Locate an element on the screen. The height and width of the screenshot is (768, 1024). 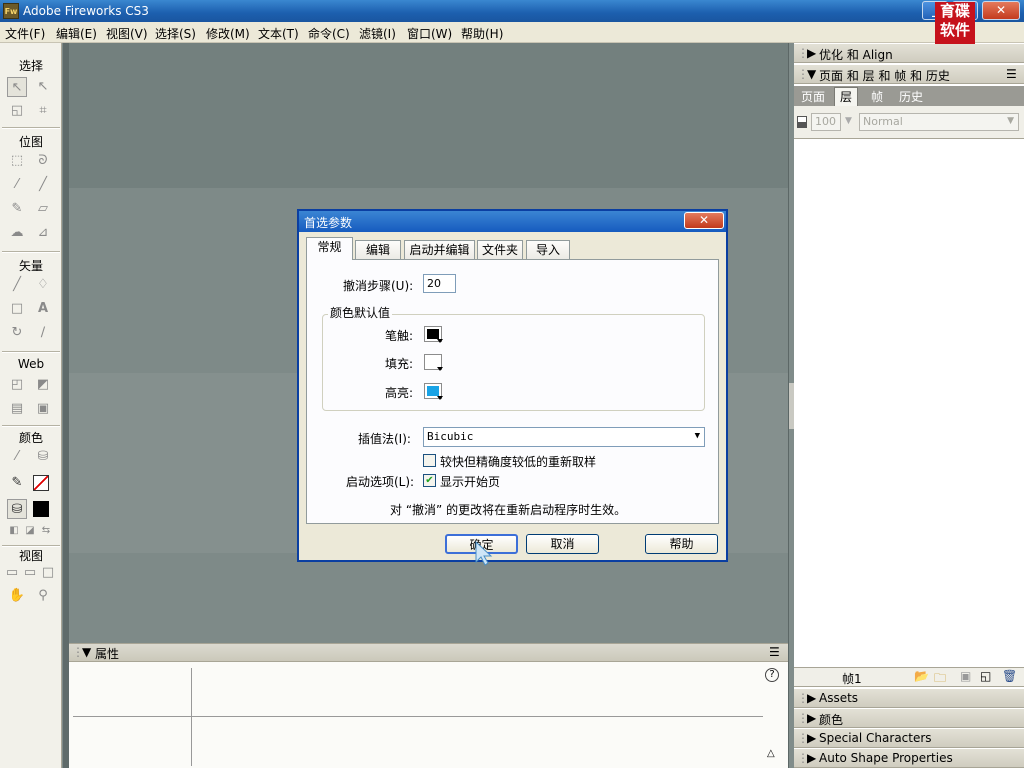
fill-color-swatch is located at coordinates (41, 509).